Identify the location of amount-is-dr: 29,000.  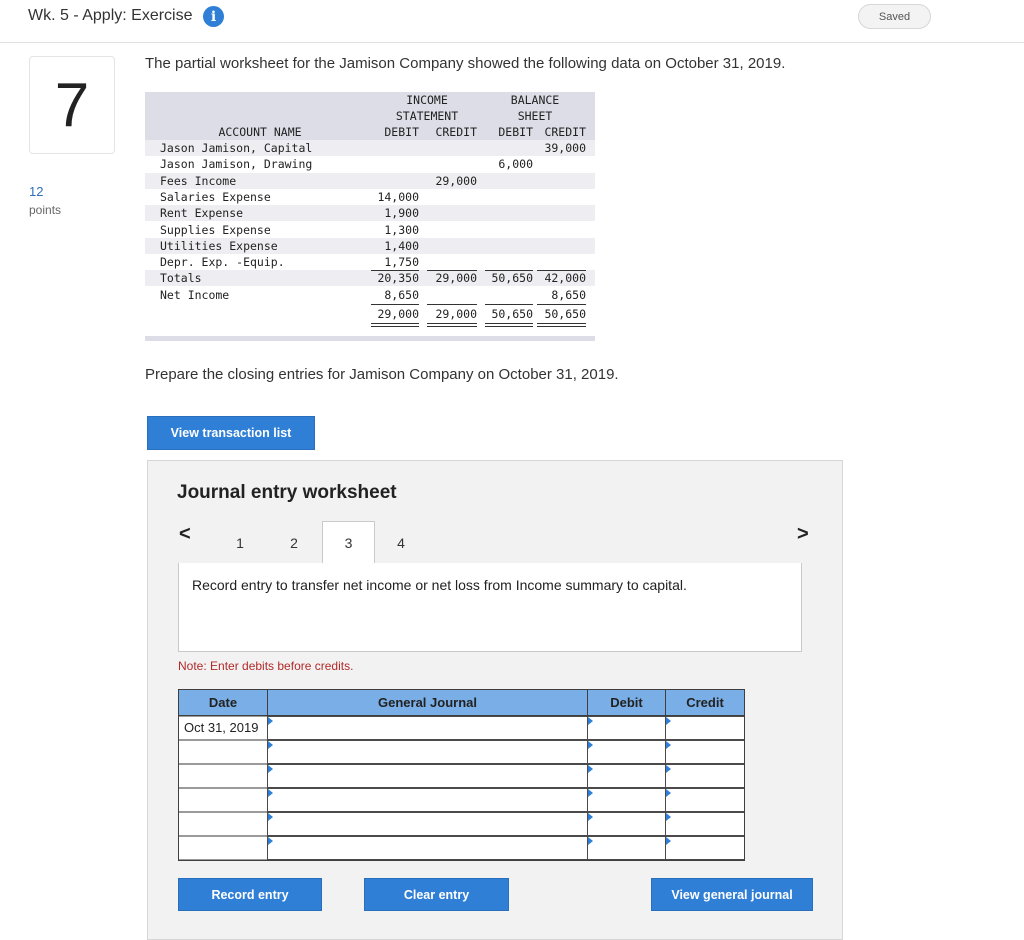
(398, 314).